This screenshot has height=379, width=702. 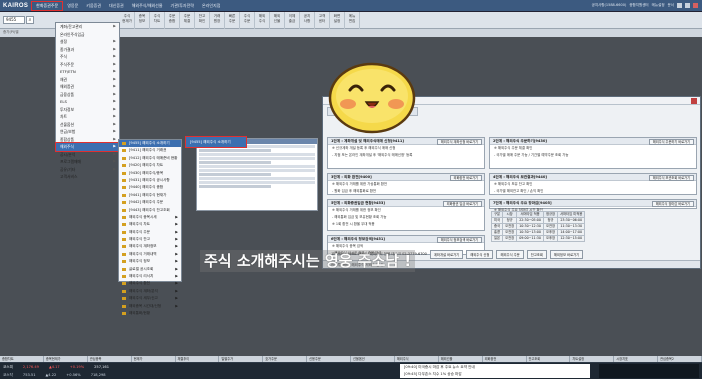 I want to click on menu-item-3: 대신증권, so click(x=116, y=6).